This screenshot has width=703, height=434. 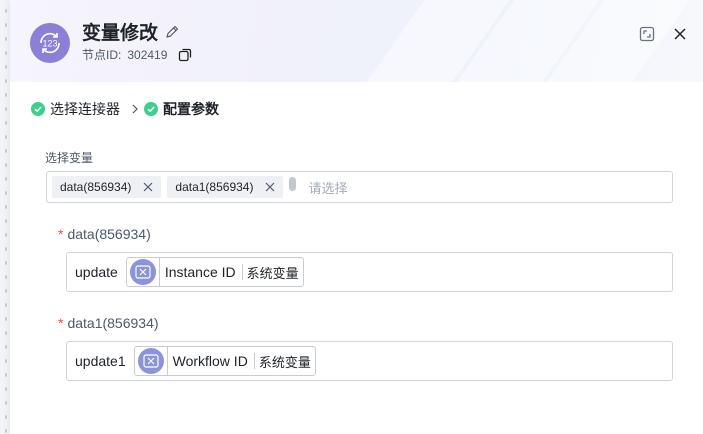 What do you see at coordinates (69, 158) in the screenshot?
I see `select-variables-label: 选择变量` at bounding box center [69, 158].